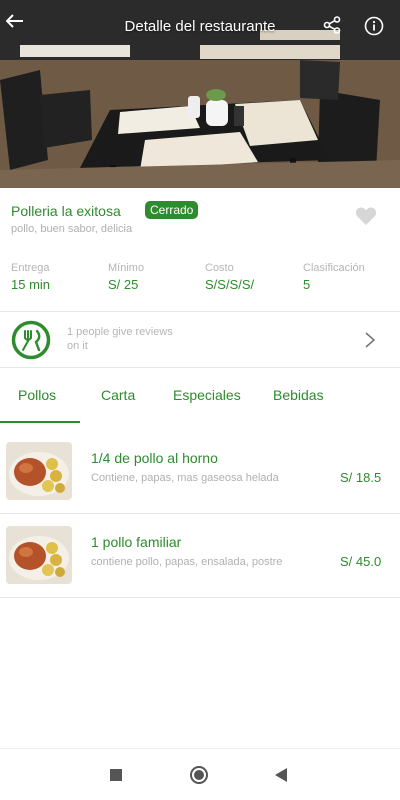 This screenshot has width=400, height=800. I want to click on active-tab-indicator, so click(40, 422).